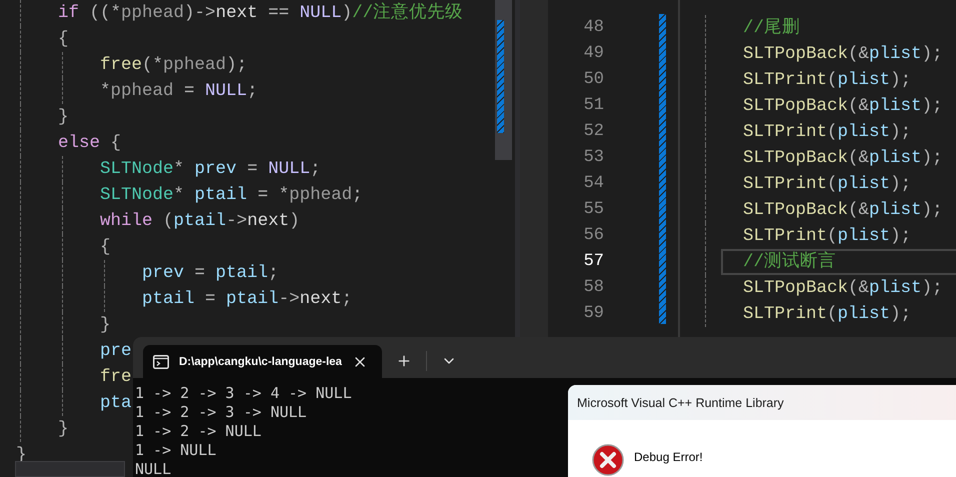 Image resolution: width=956 pixels, height=477 pixels. Describe the element at coordinates (594, 54) in the screenshot. I see `line-number: 49` at that location.